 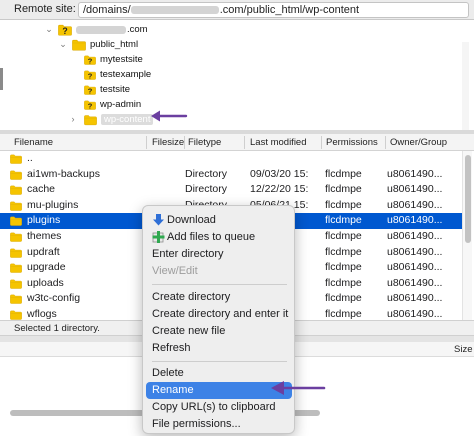 I want to click on column-permissions: Permissions, so click(x=352, y=142).